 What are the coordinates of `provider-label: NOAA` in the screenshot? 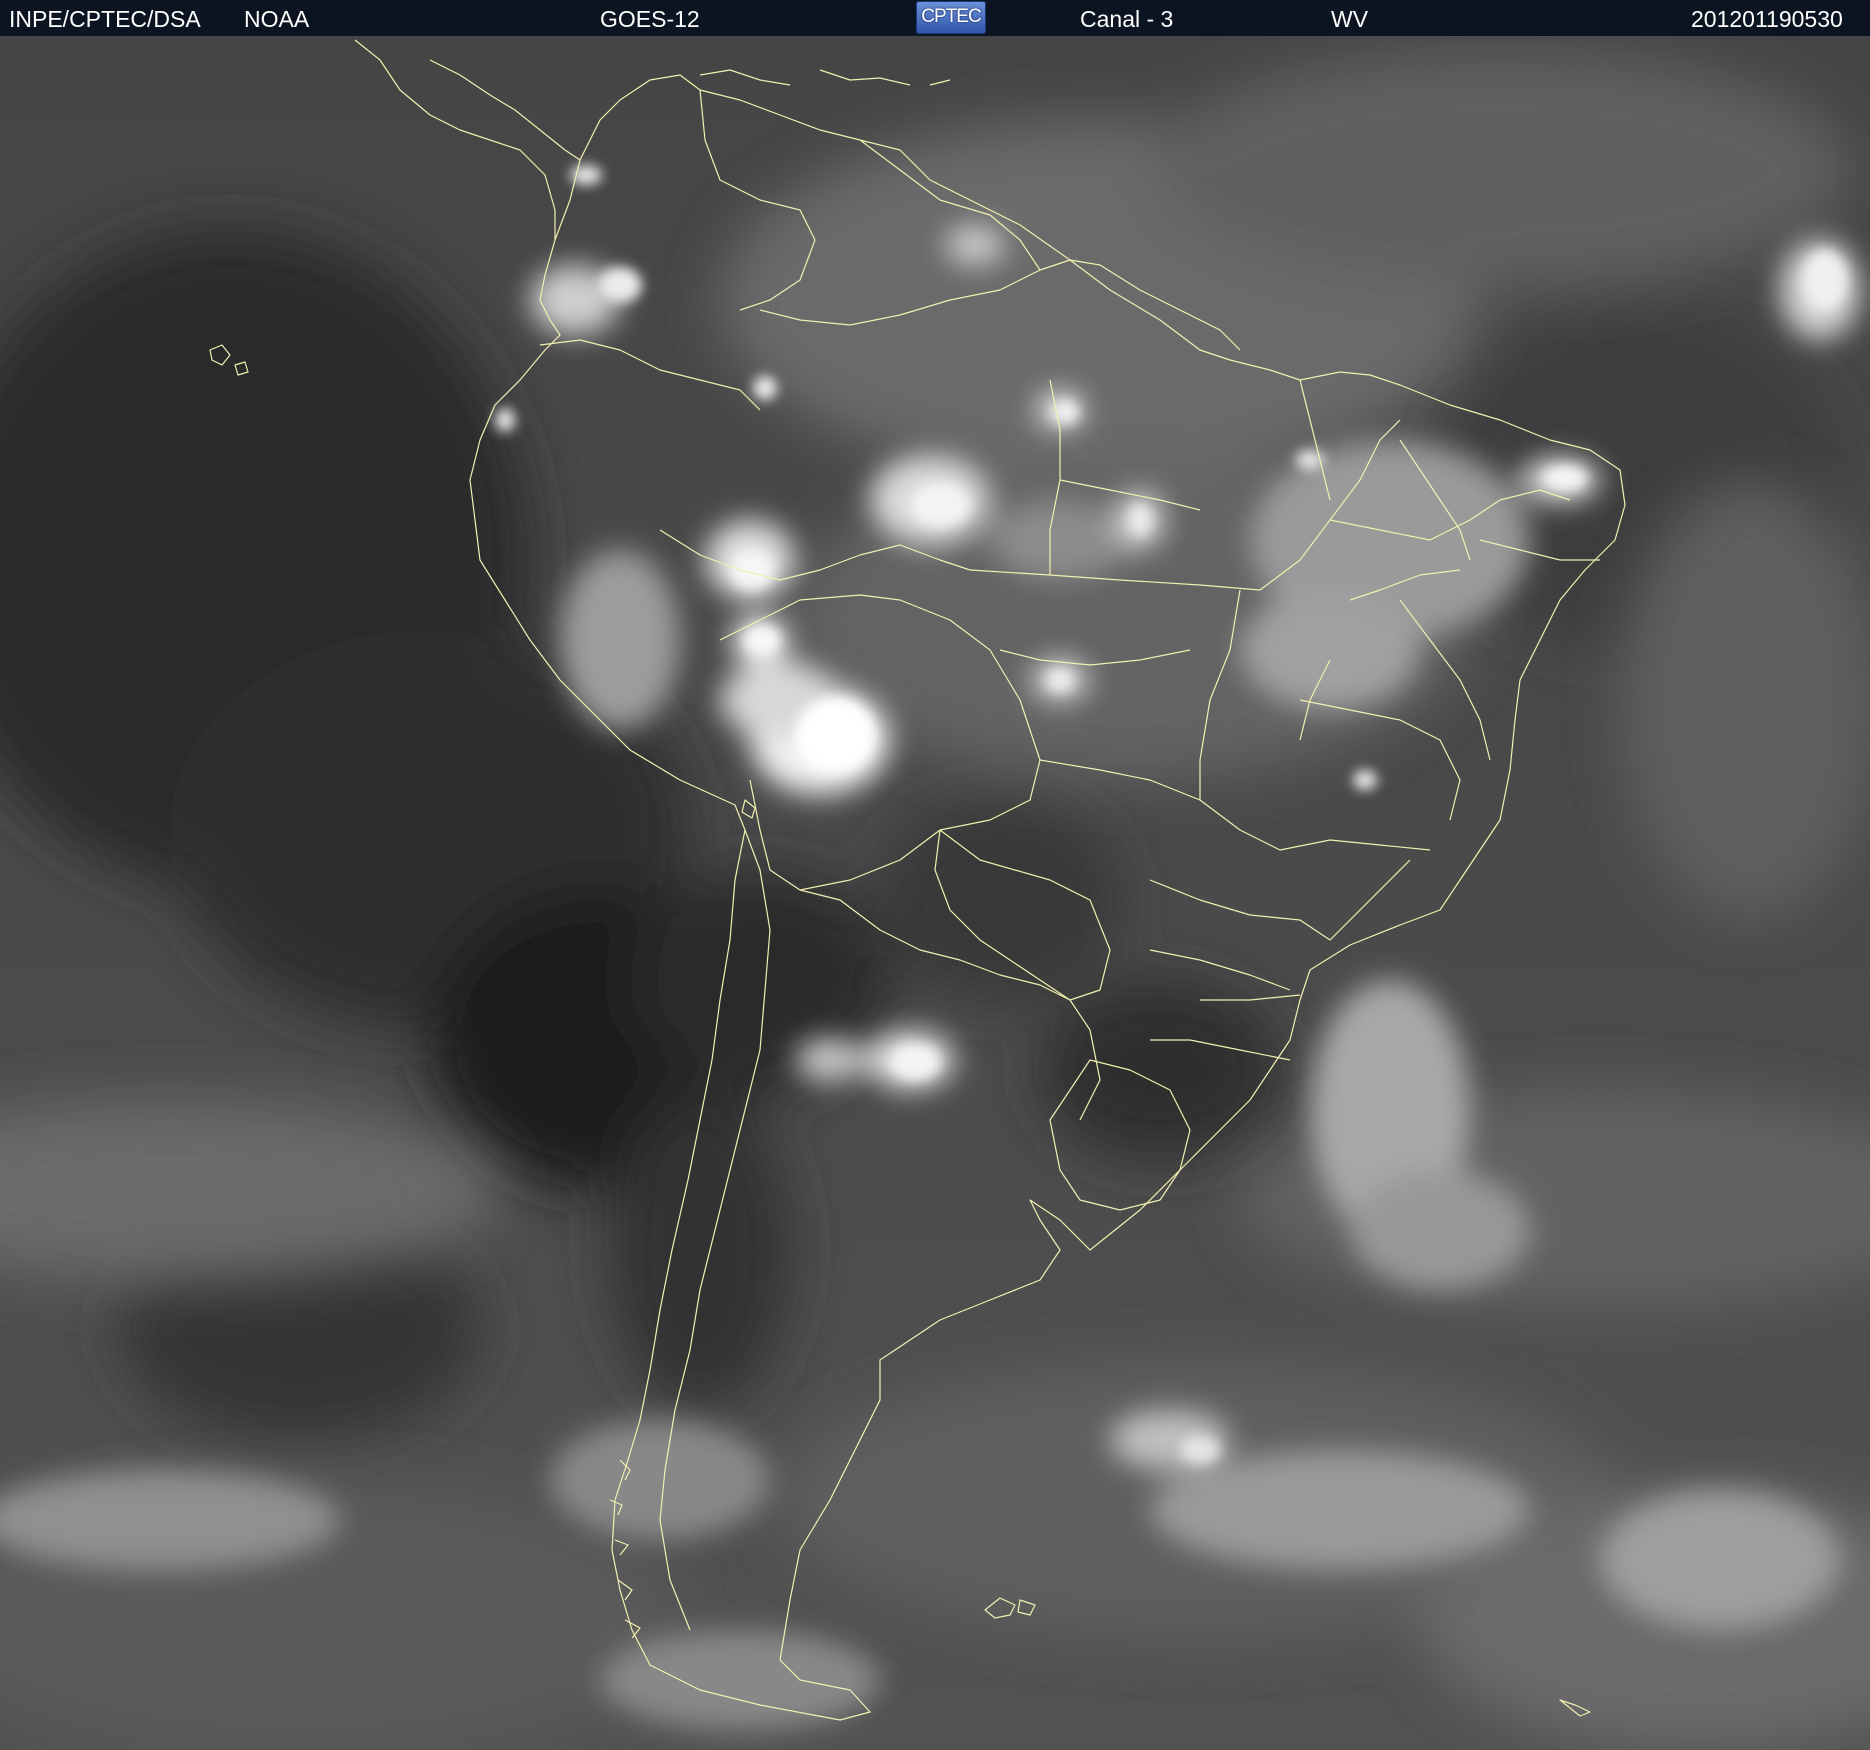 It's located at (277, 19).